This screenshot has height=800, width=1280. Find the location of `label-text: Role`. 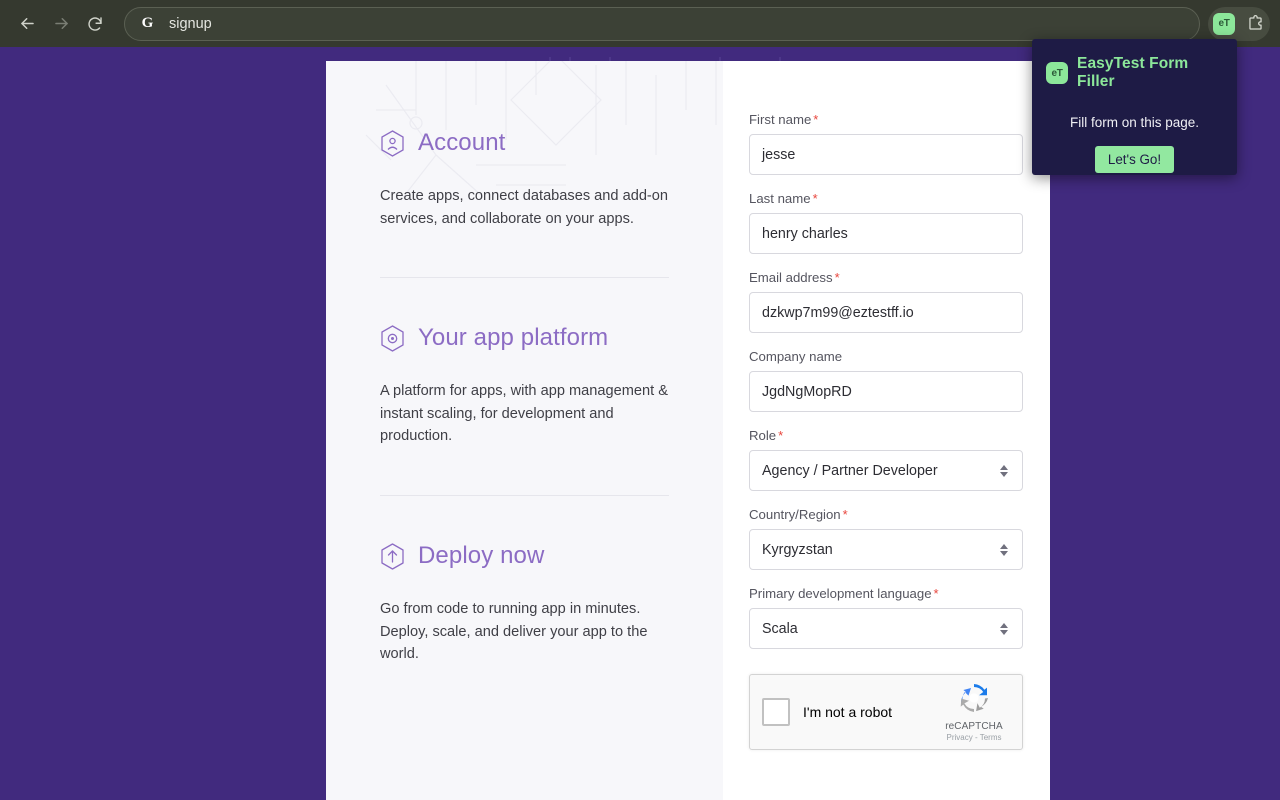

label-text: Role is located at coordinates (763, 435).